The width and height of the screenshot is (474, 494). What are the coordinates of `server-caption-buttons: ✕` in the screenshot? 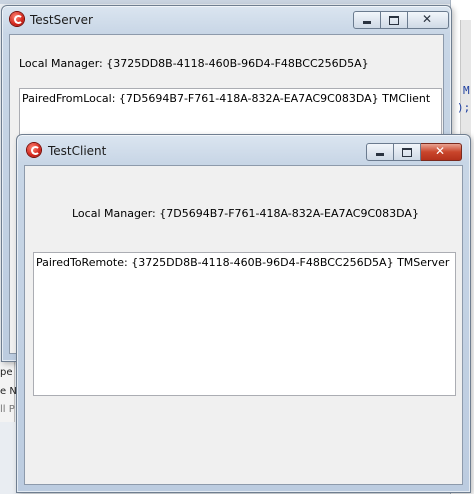 It's located at (401, 20).